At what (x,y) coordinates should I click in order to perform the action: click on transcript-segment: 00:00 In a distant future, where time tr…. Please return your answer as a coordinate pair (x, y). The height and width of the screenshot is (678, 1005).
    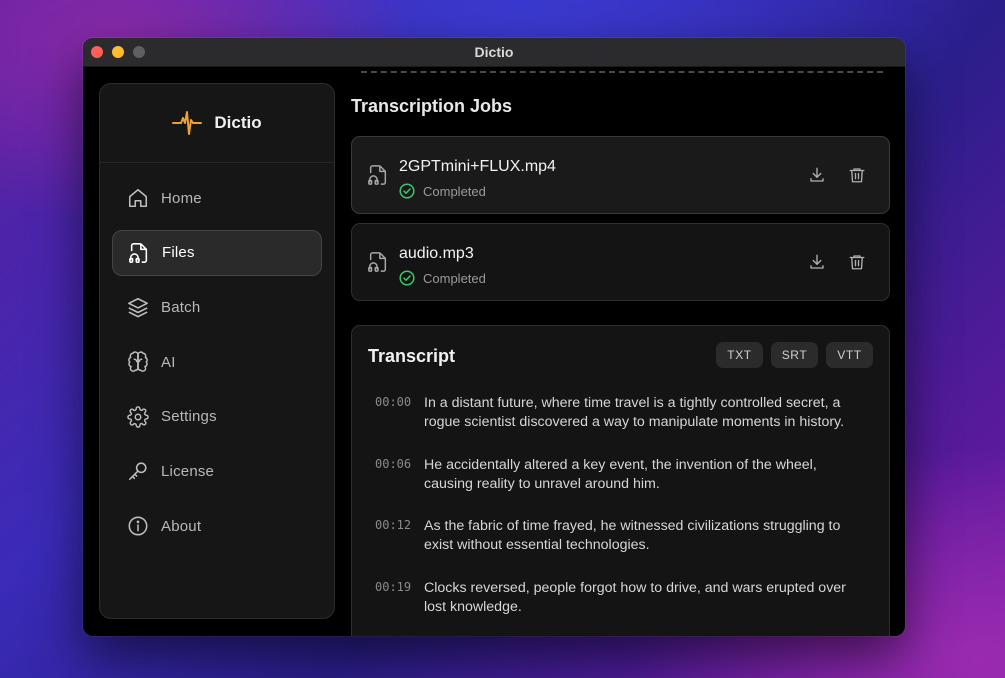
    Looking at the image, I should click on (620, 413).